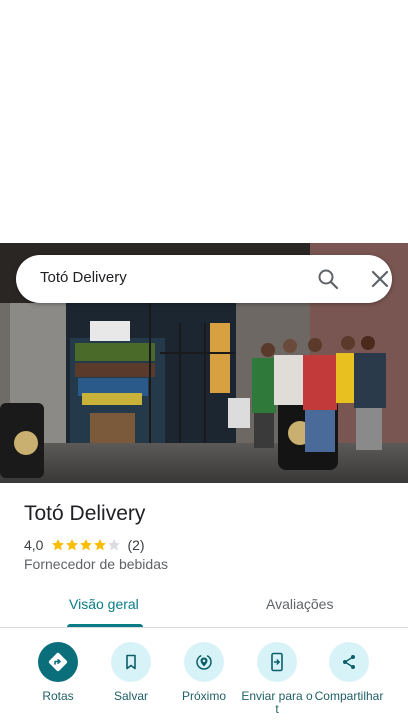  What do you see at coordinates (130, 696) in the screenshot?
I see `save-label: Salvar` at bounding box center [130, 696].